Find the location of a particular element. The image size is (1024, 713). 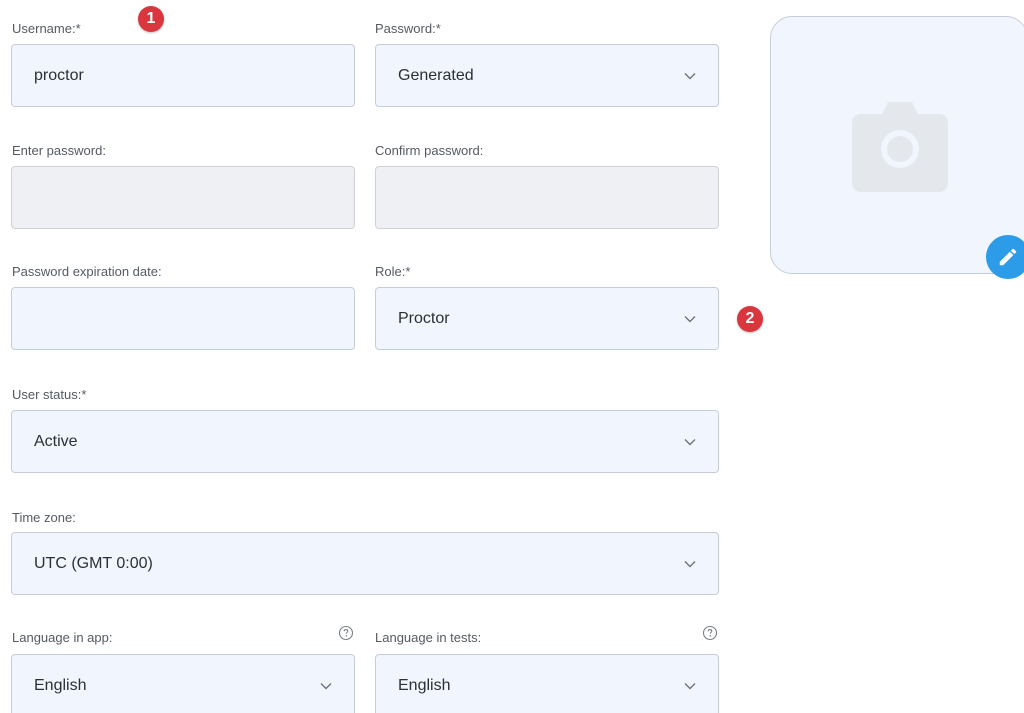

expiration-date-field is located at coordinates (183, 318).